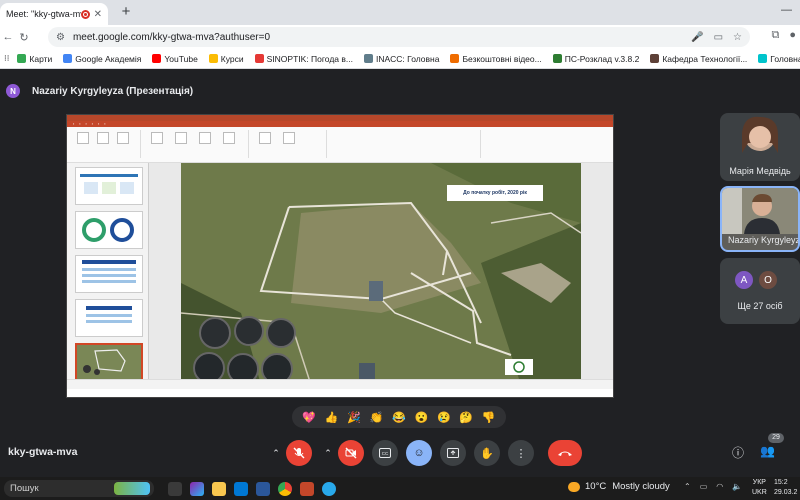 Image resolution: width=800 pixels, height=500 pixels. What do you see at coordinates (489, 417) in the screenshot?
I see `reaction-thumbs-down-icon: 👎` at bounding box center [489, 417].